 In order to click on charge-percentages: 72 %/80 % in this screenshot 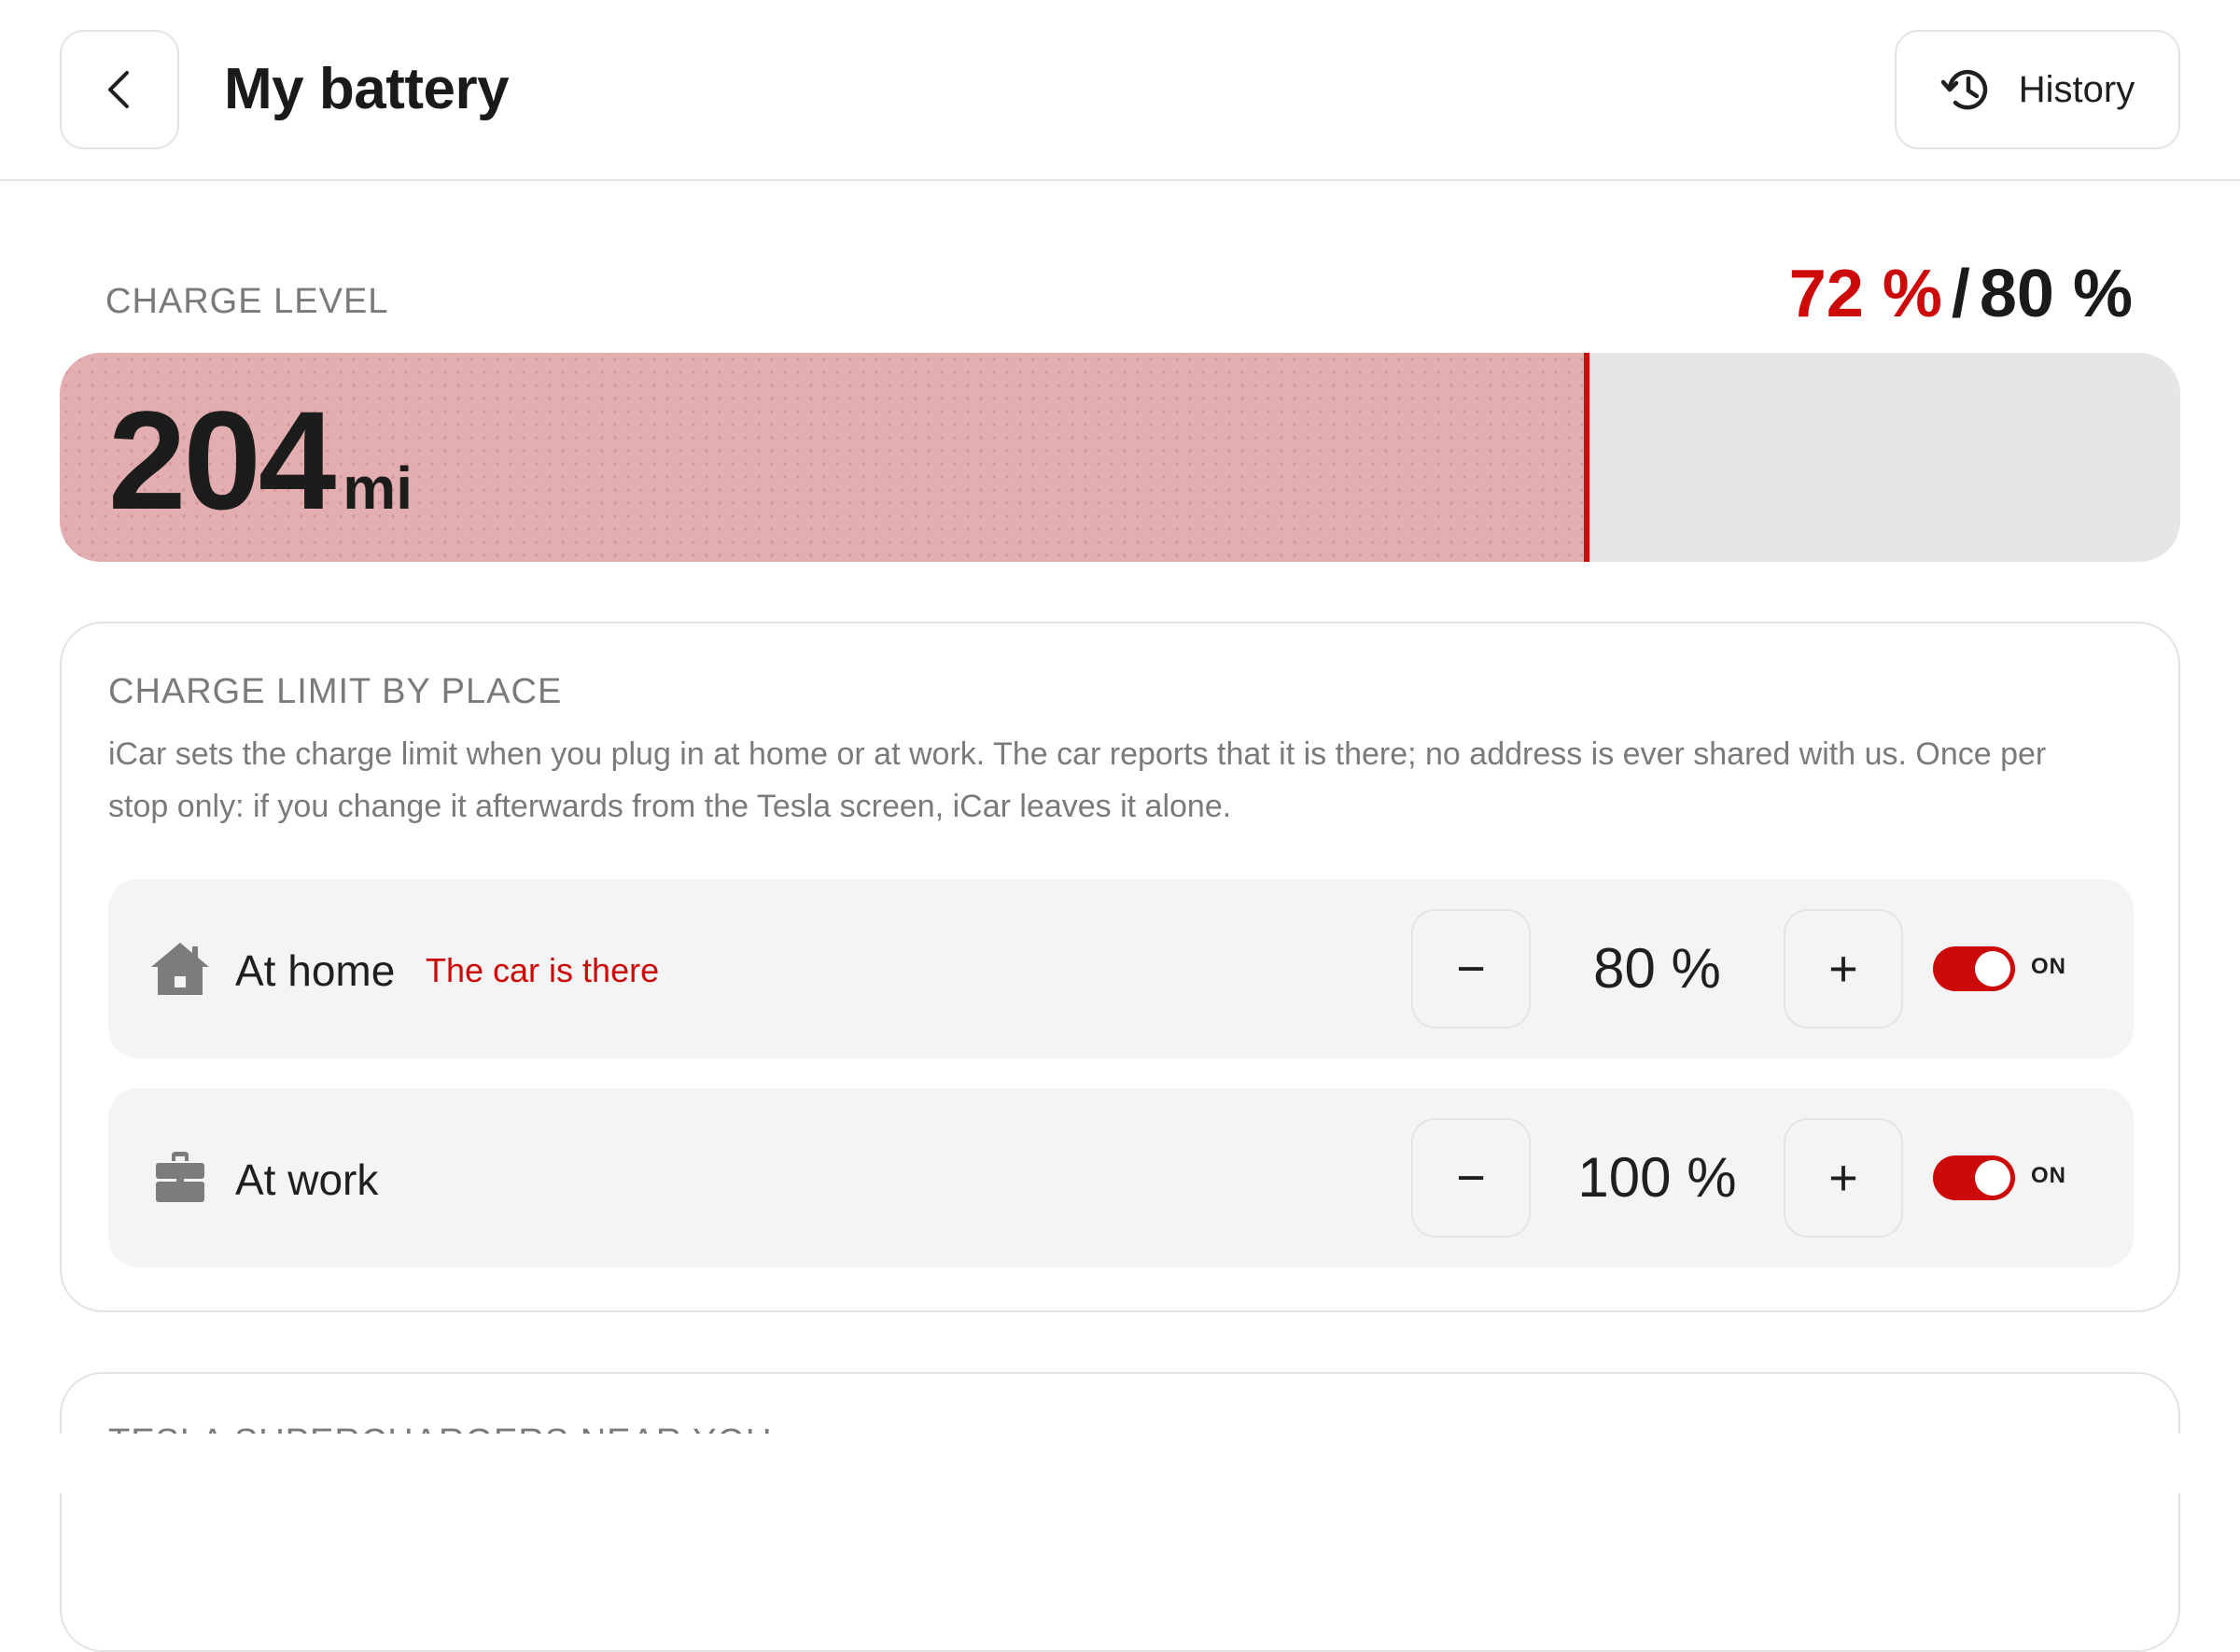, I will do `click(1961, 294)`.